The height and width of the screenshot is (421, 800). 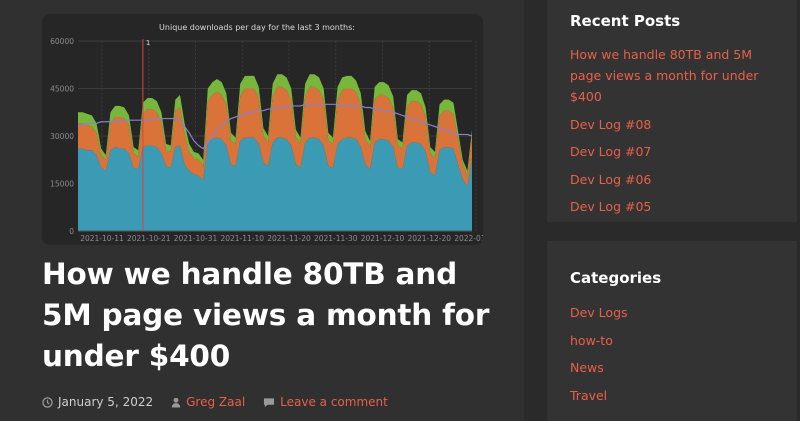 What do you see at coordinates (334, 402) in the screenshot?
I see `leave-comment-link: Leave a comment` at bounding box center [334, 402].